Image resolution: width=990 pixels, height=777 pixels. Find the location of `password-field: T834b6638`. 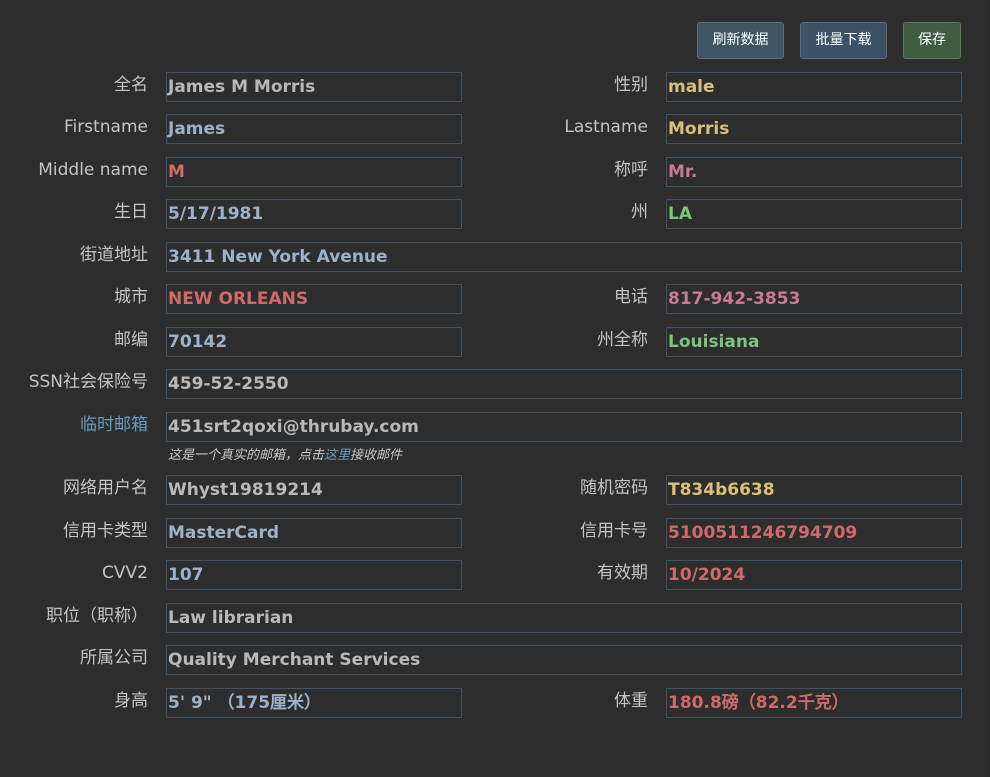

password-field: T834b6638 is located at coordinates (814, 490).